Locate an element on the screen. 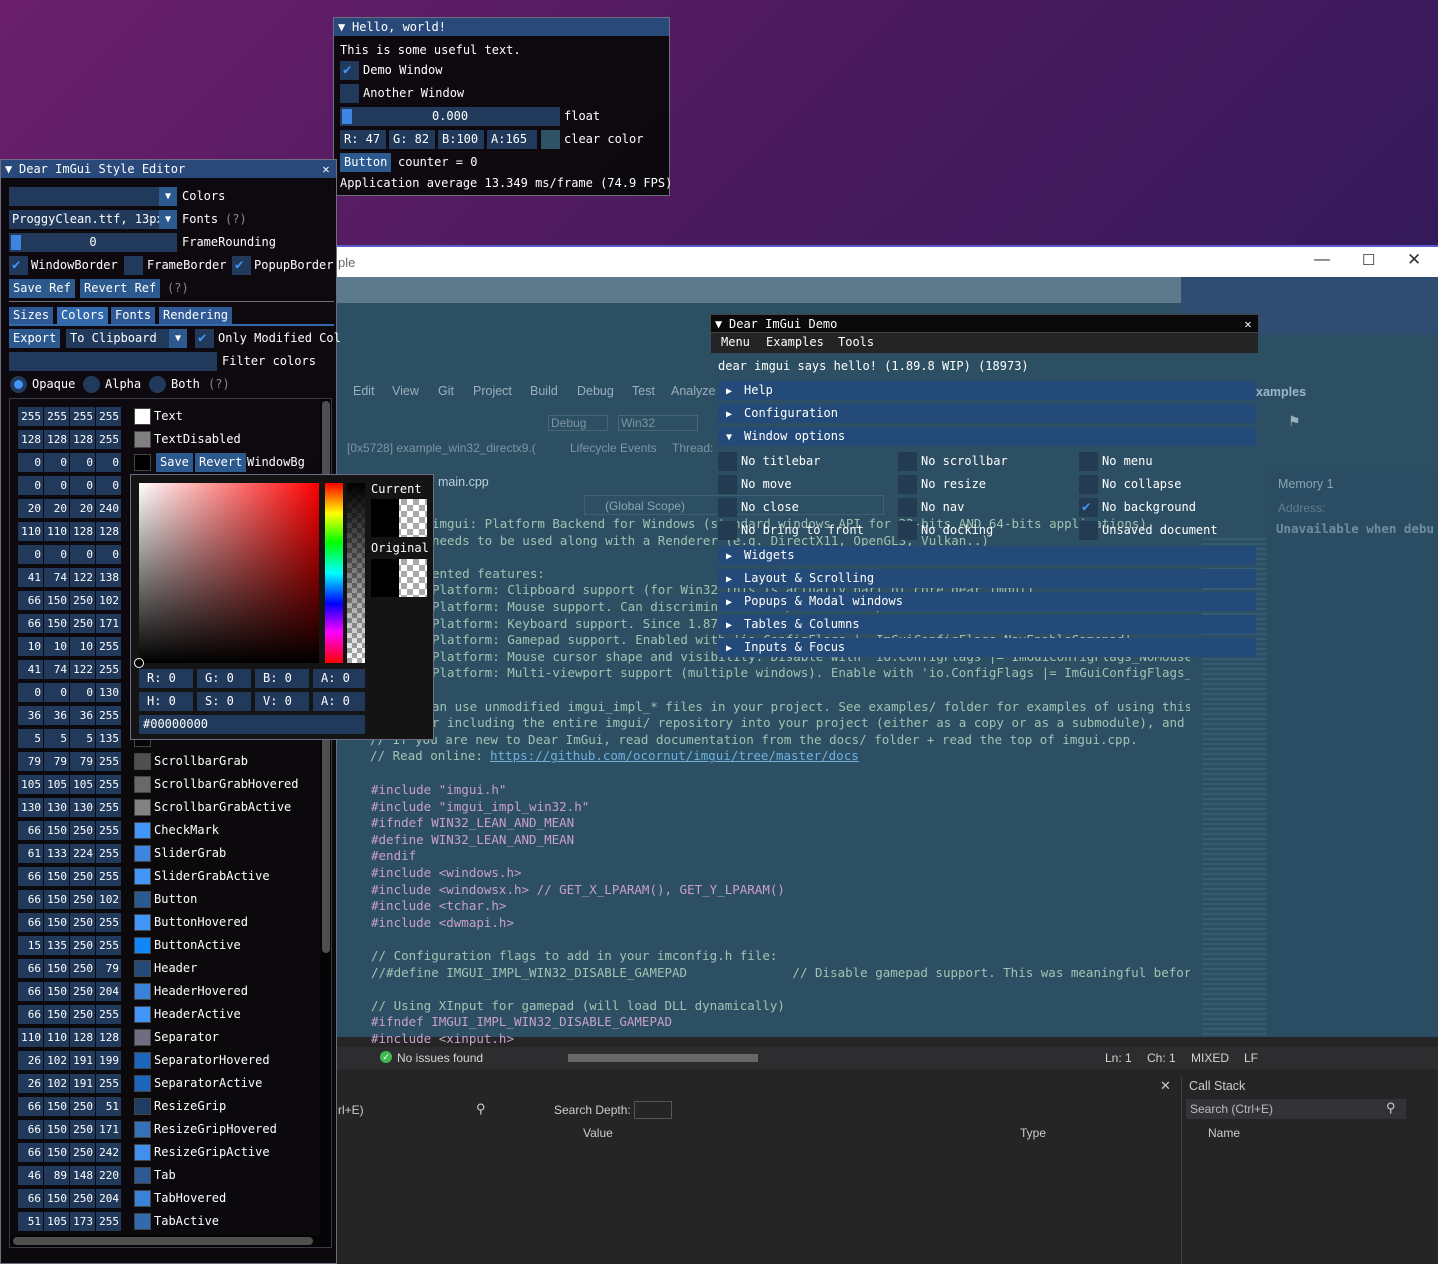 This screenshot has height=1264, width=1438. demo-window-checkbox is located at coordinates (349, 70).